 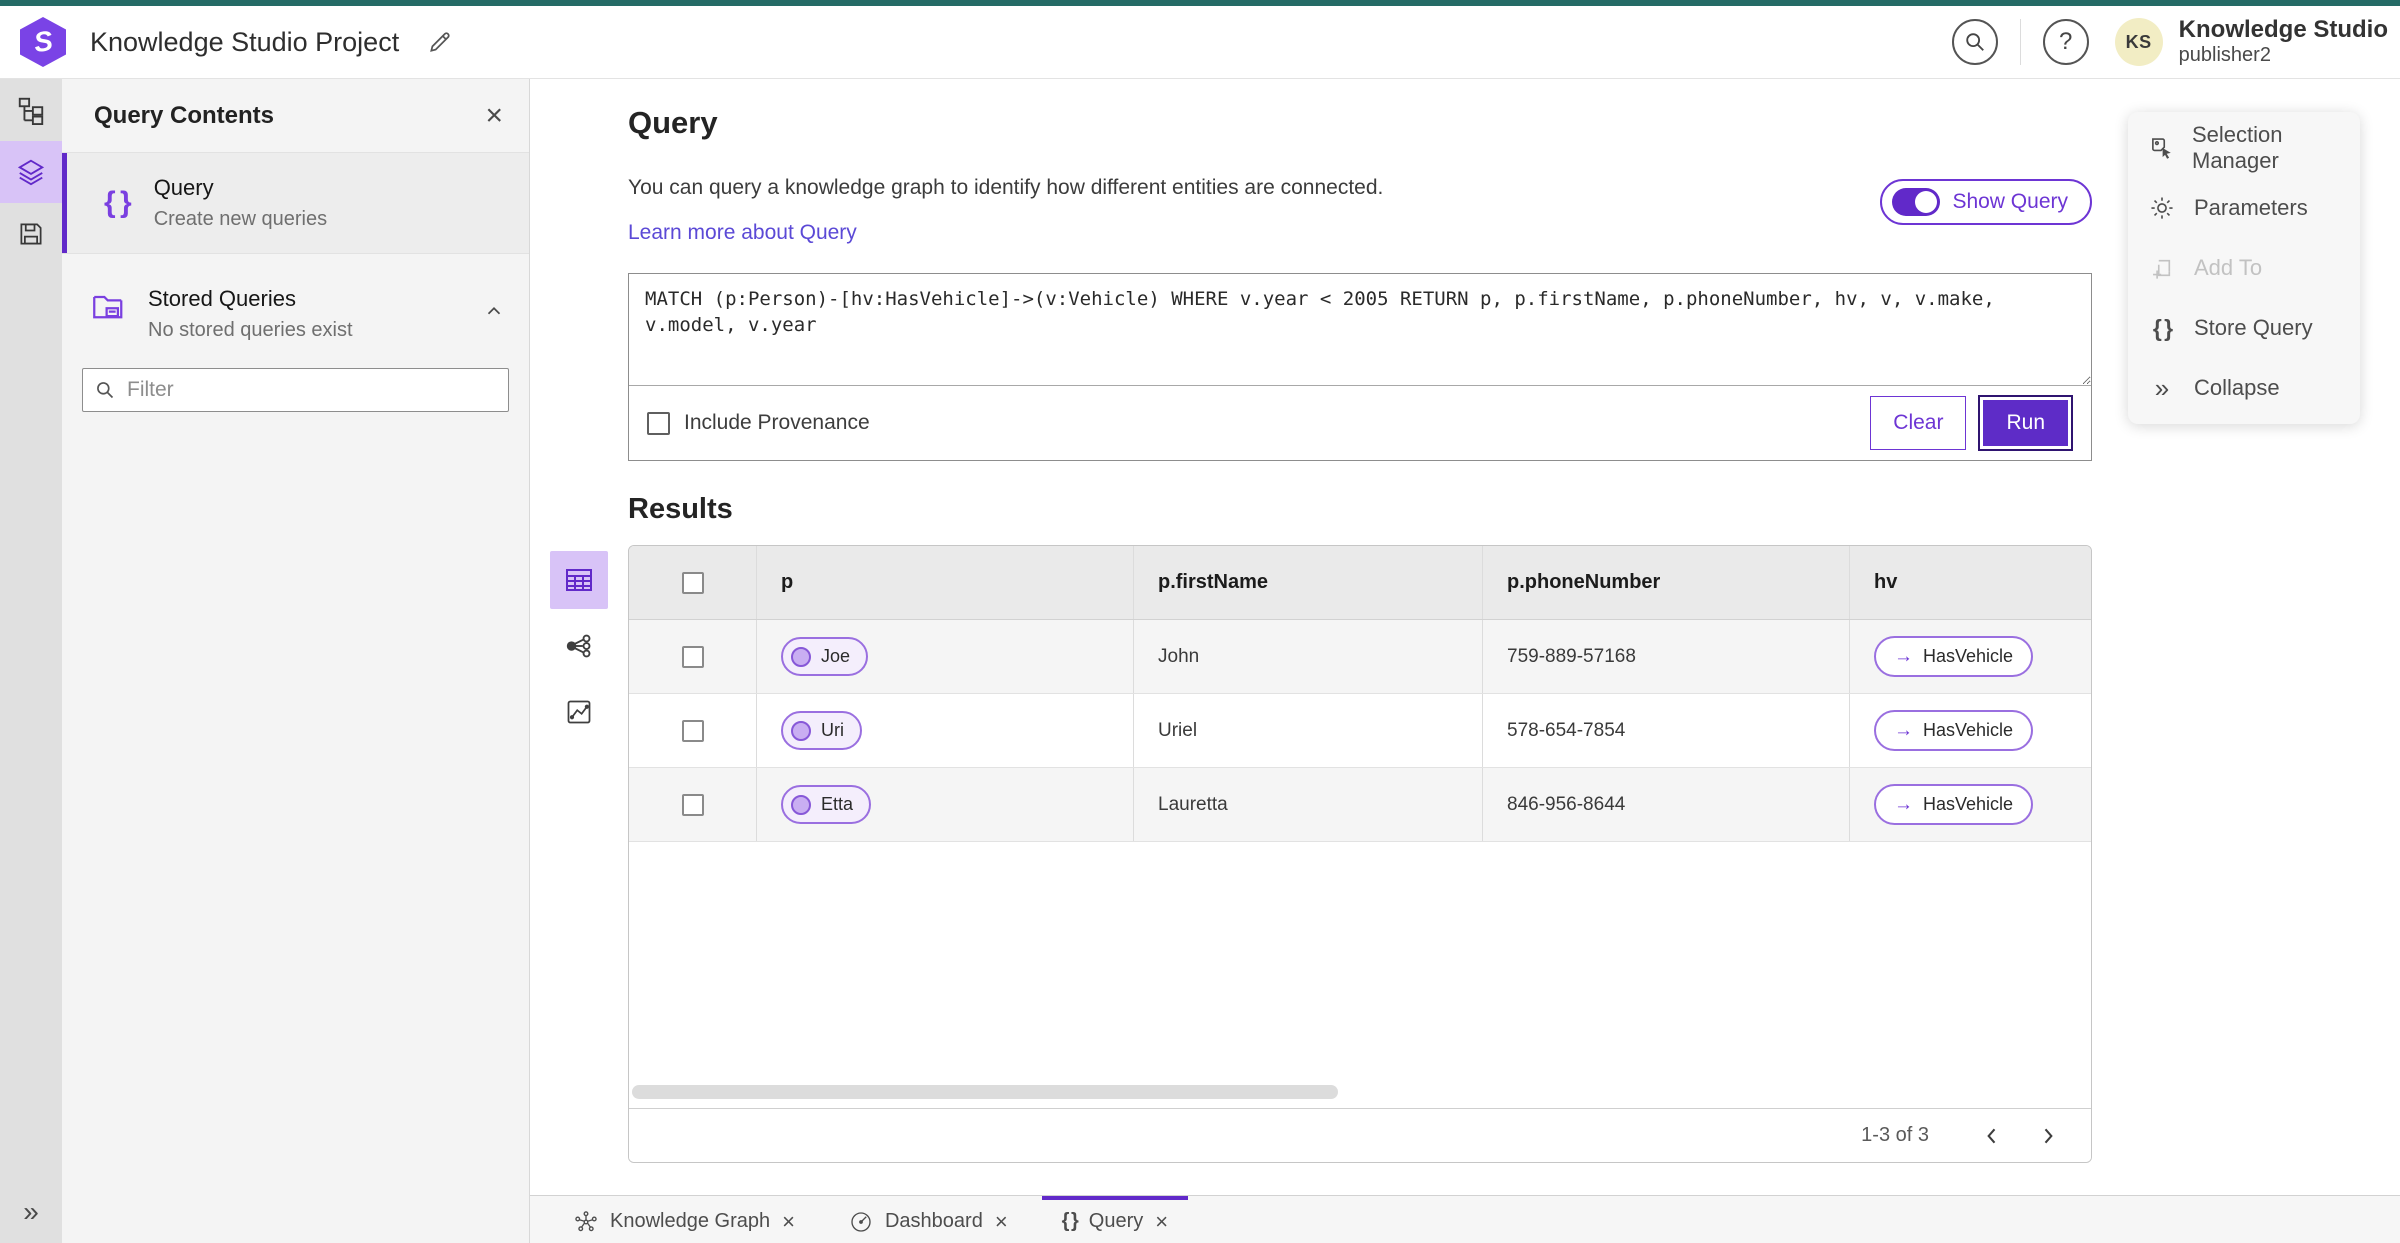 What do you see at coordinates (826, 804) in the screenshot?
I see `entity-pill: Etta` at bounding box center [826, 804].